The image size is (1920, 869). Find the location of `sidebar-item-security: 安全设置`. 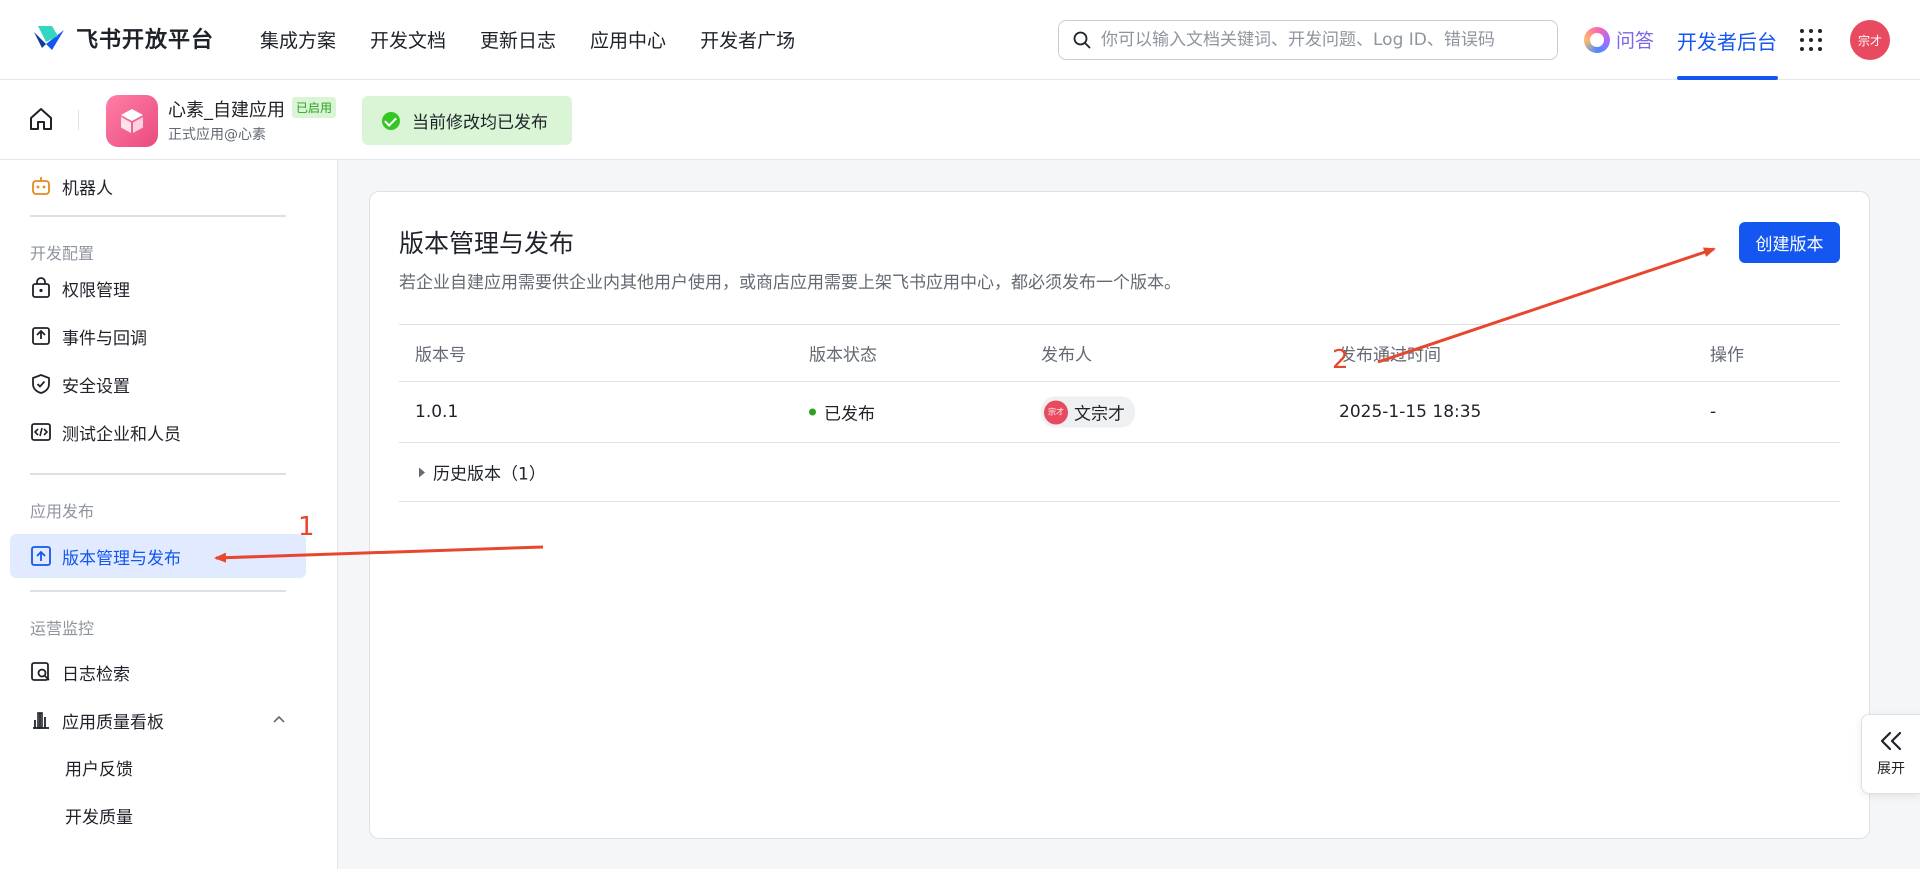

sidebar-item-security: 安全设置 is located at coordinates (158, 384).